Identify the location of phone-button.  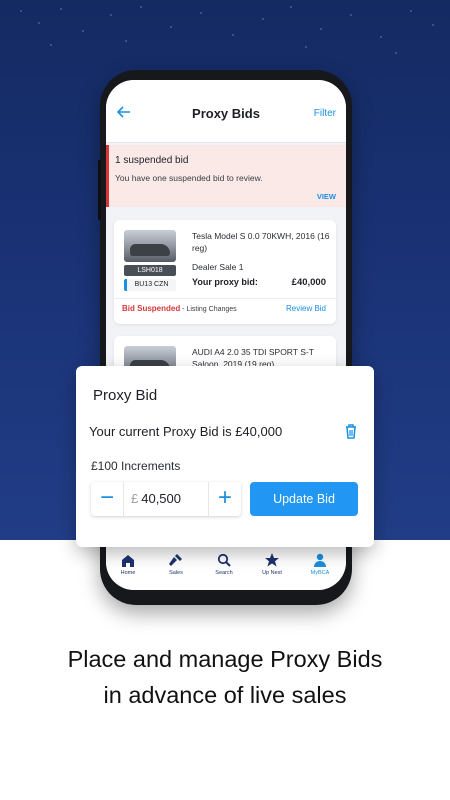
(99, 190).